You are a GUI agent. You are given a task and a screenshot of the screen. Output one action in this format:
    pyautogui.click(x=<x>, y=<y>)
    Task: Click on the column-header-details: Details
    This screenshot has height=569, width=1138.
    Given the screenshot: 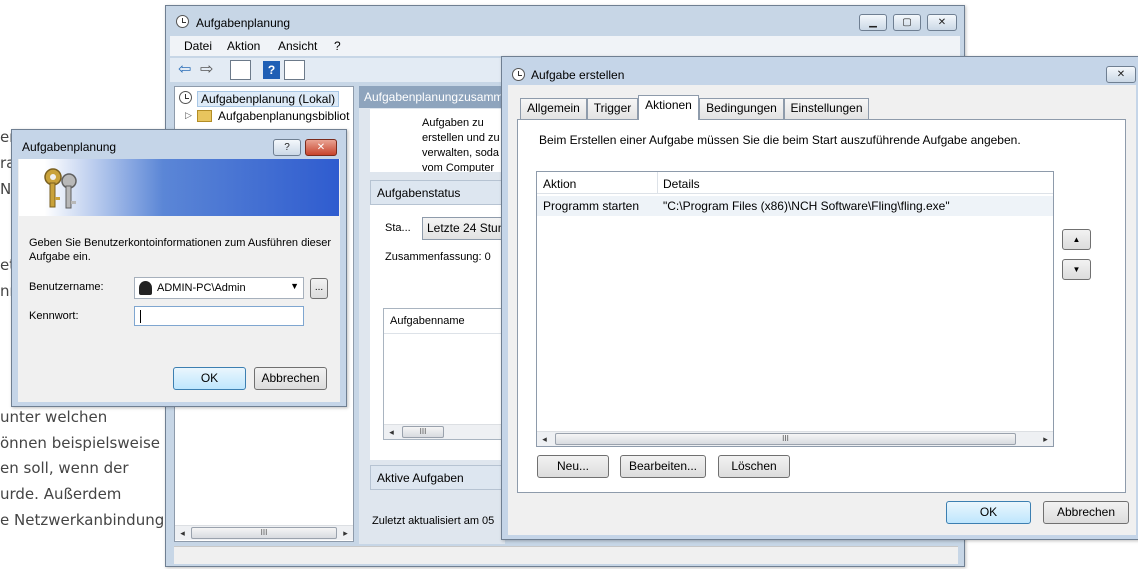 What is the action you would take?
    pyautogui.click(x=681, y=184)
    